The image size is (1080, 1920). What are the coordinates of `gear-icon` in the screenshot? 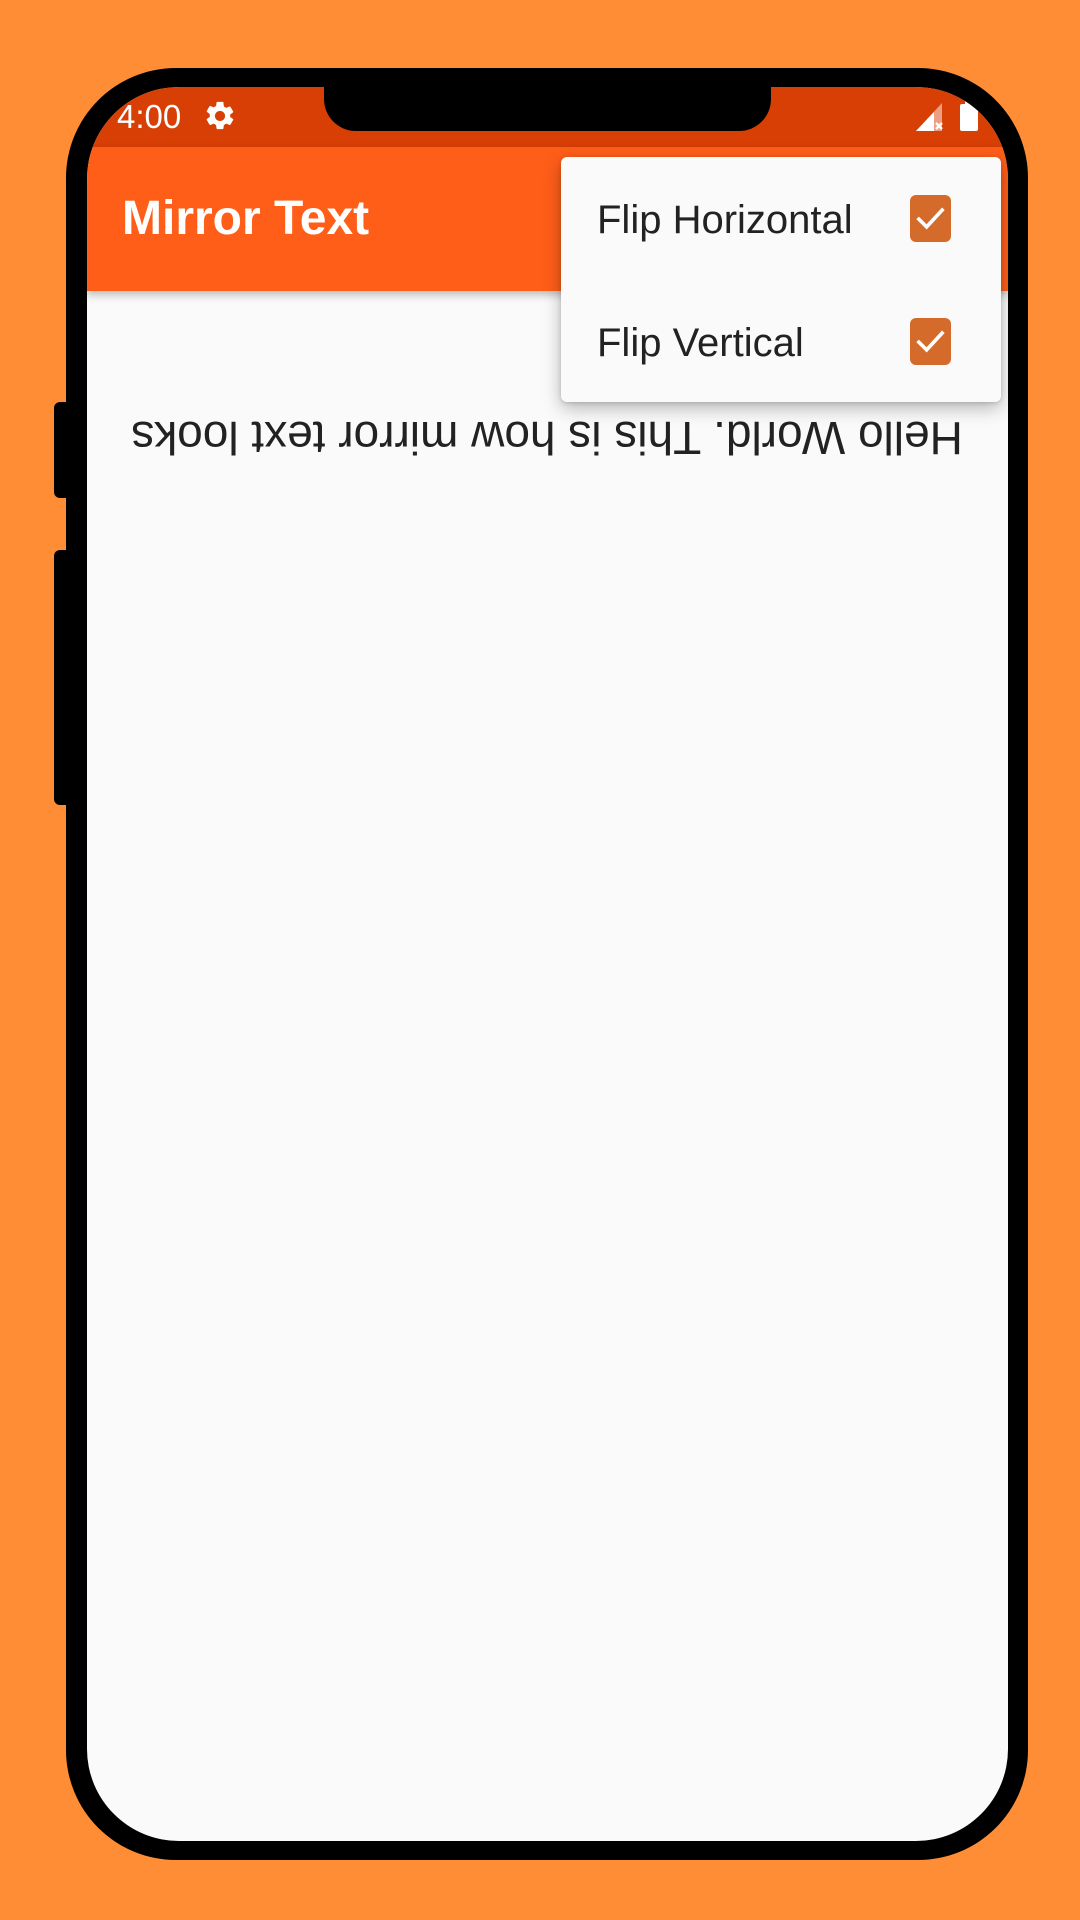 It's located at (220, 116).